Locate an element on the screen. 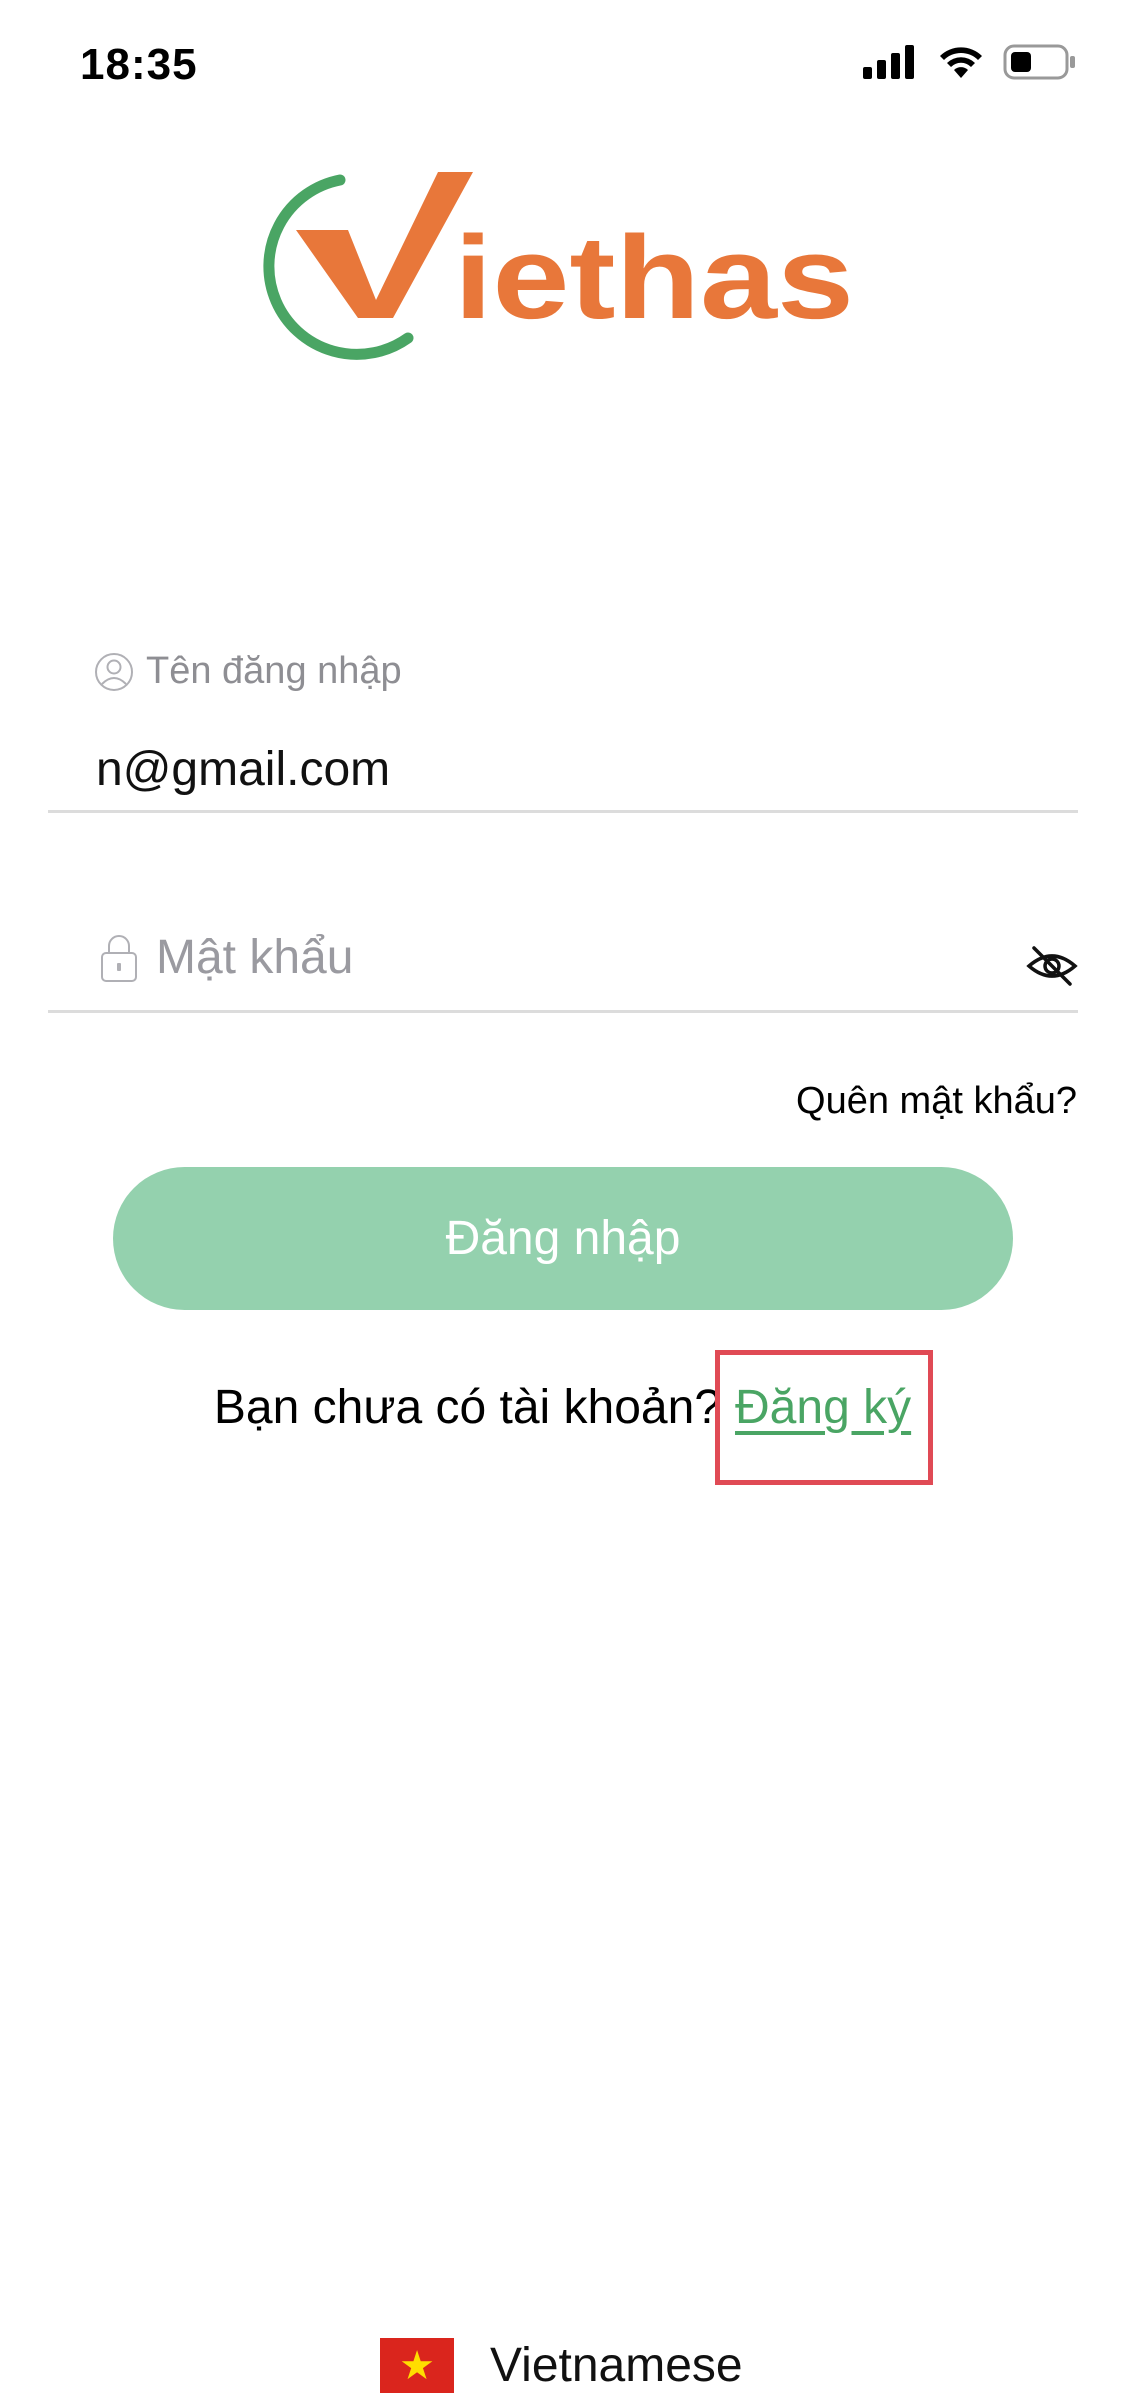 Image resolution: width=1125 pixels, height=2393 pixels. status-icons is located at coordinates (970, 62).